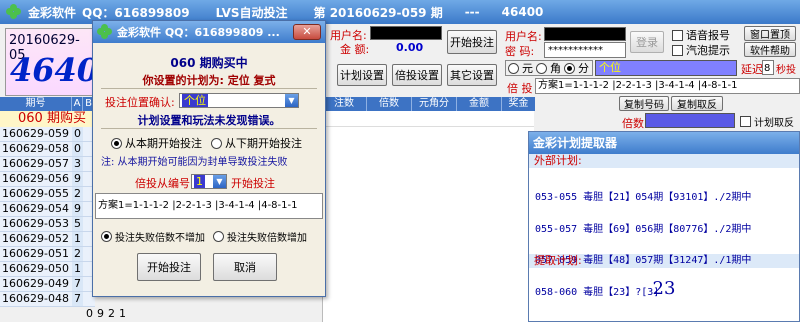 This screenshot has width=800, height=322. Describe the element at coordinates (479, 104) in the screenshot. I see `col-amount: 金额` at that location.